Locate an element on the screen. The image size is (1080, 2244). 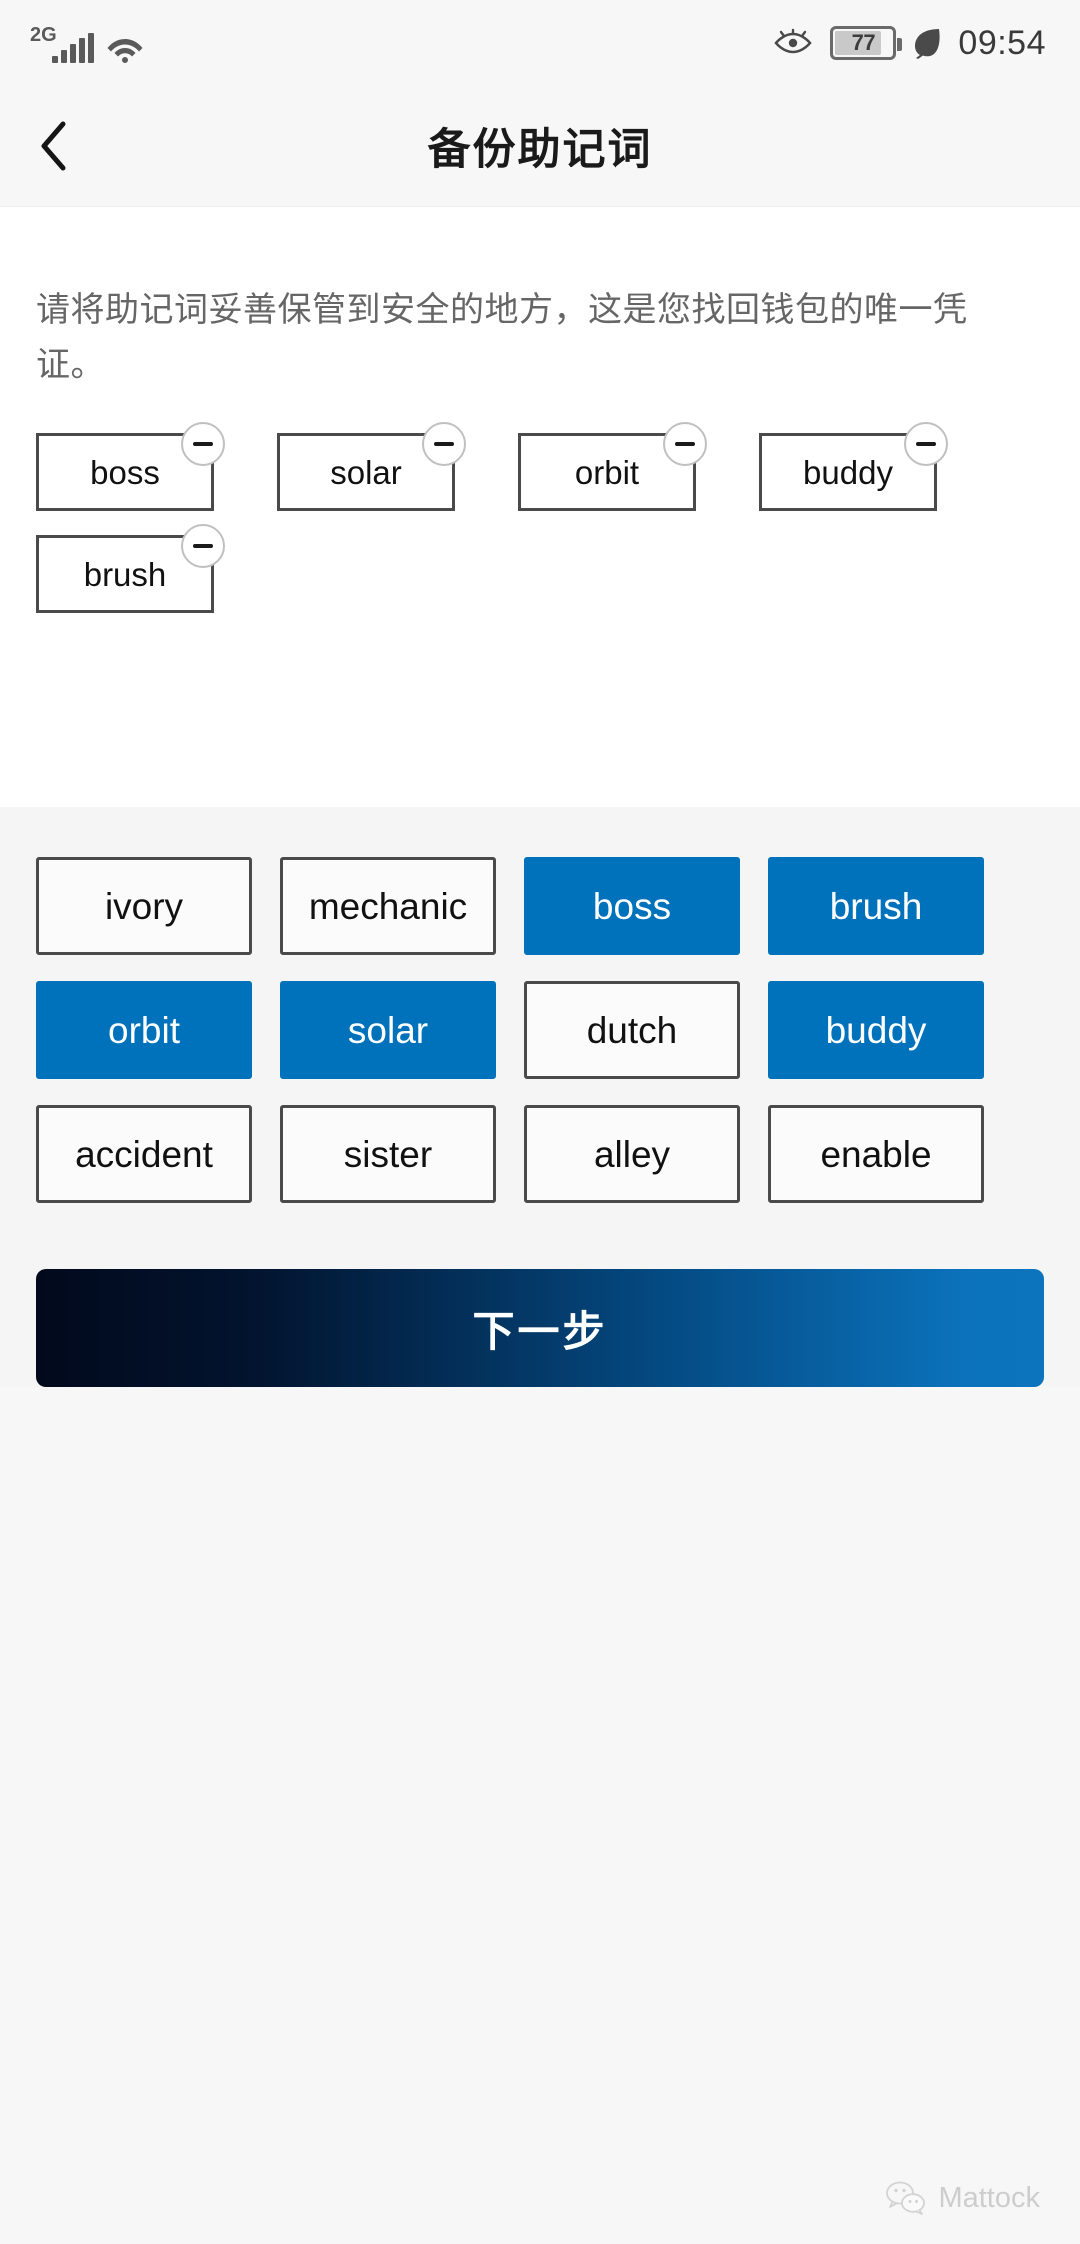
selected-word-label: orbit is located at coordinates (607, 472).